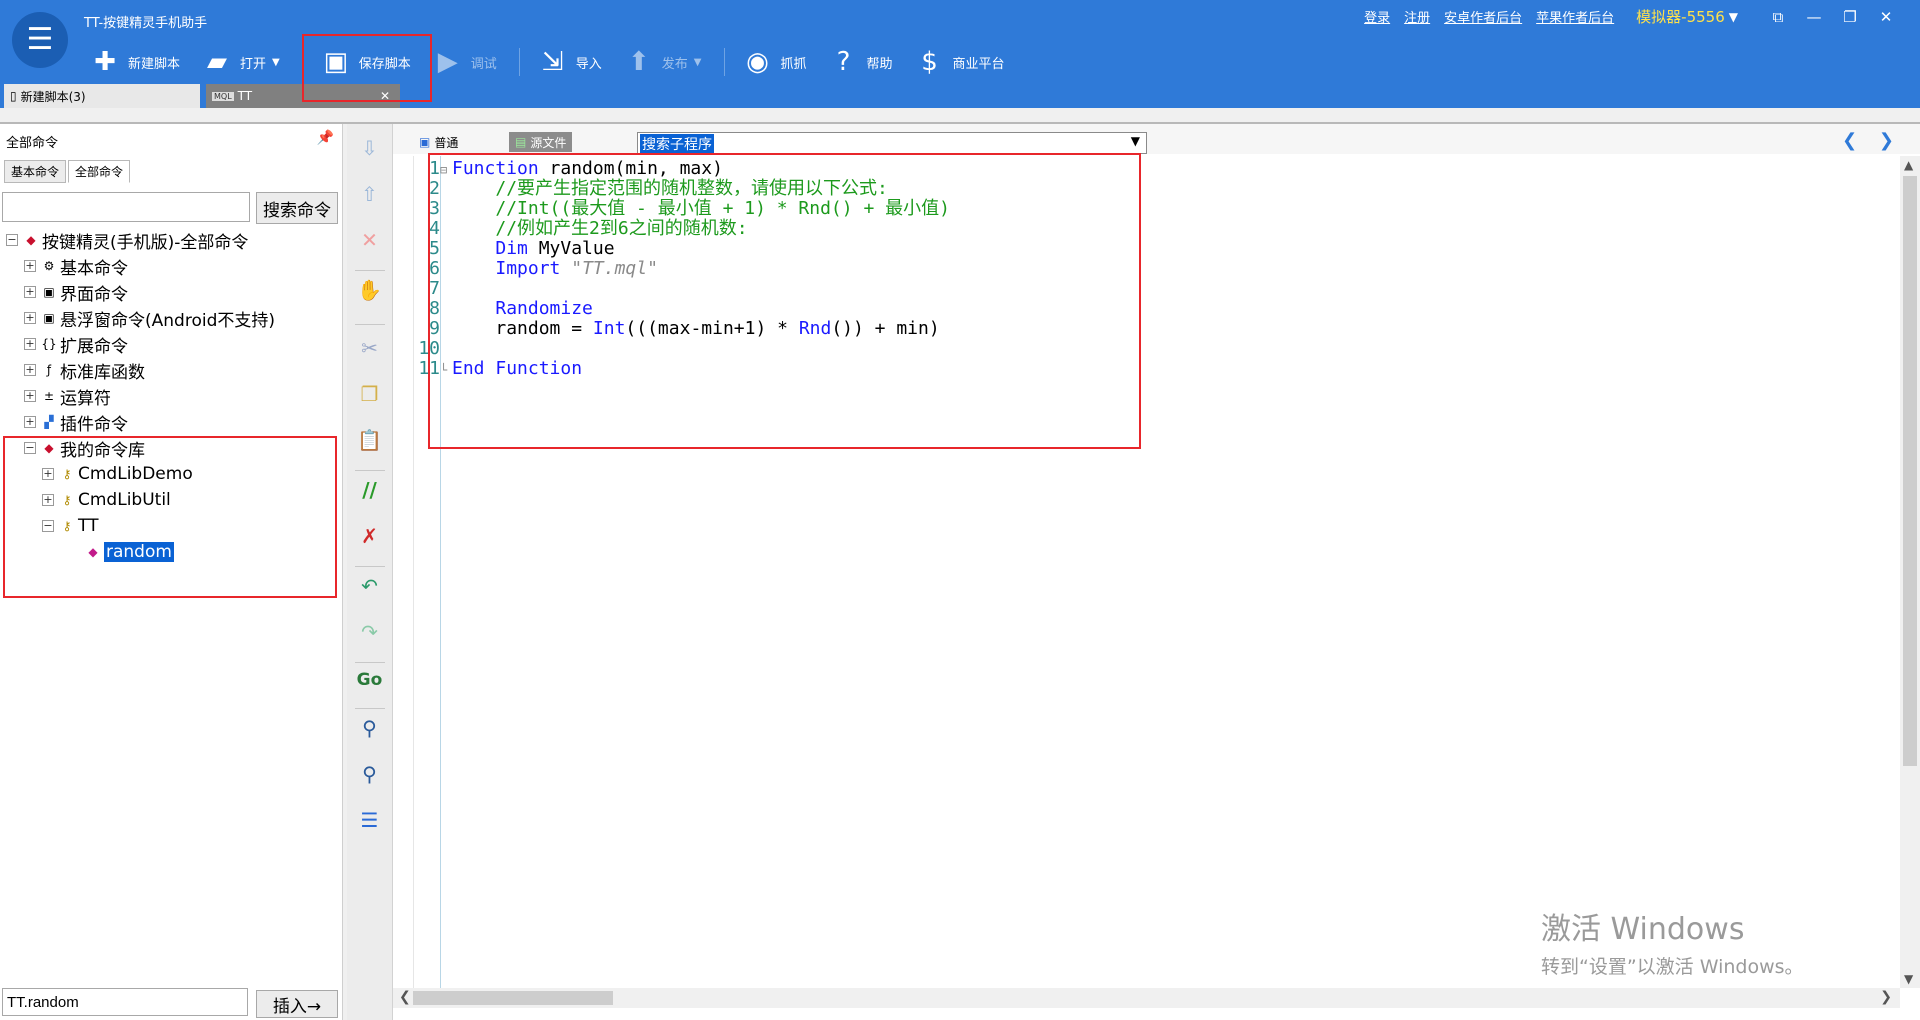  I want to click on tree-label: 标准库函数, so click(102, 372).